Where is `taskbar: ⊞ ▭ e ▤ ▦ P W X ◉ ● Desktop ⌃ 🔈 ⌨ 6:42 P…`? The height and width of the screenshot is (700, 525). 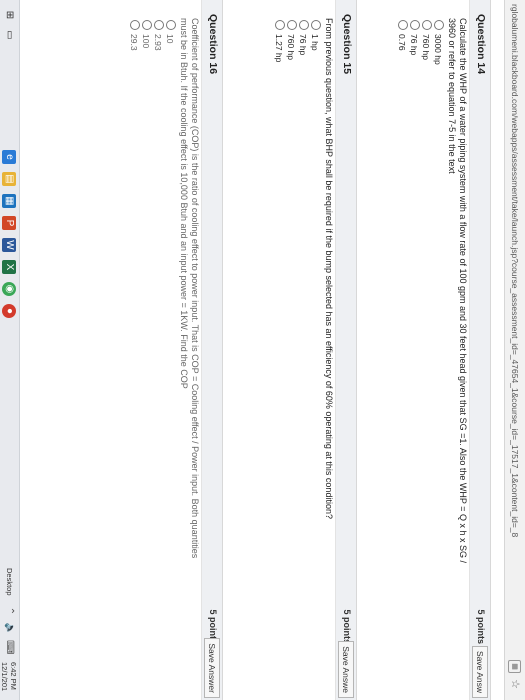
taskbar: ⊞ ▭ e ▤ ▦ P W X ◉ ● Desktop ⌃ 🔈 ⌨ 6:42 P… is located at coordinates (10, 350).